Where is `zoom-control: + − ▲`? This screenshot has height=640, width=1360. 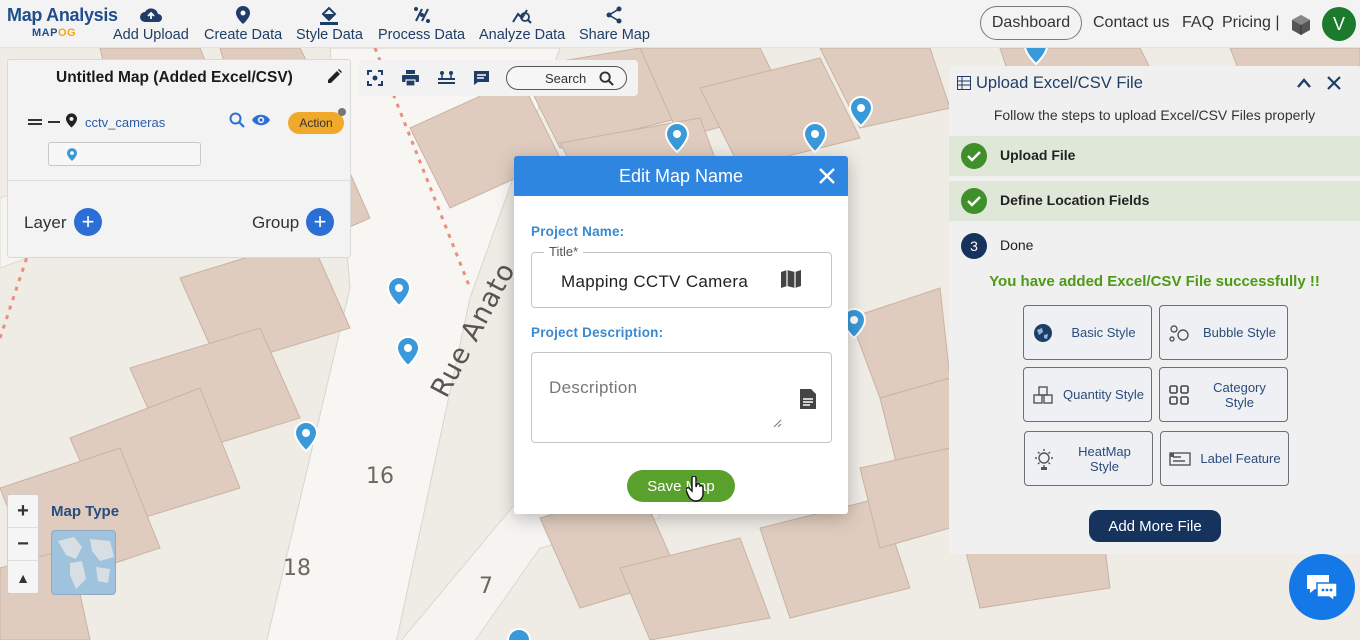 zoom-control: + − ▲ is located at coordinates (23, 544).